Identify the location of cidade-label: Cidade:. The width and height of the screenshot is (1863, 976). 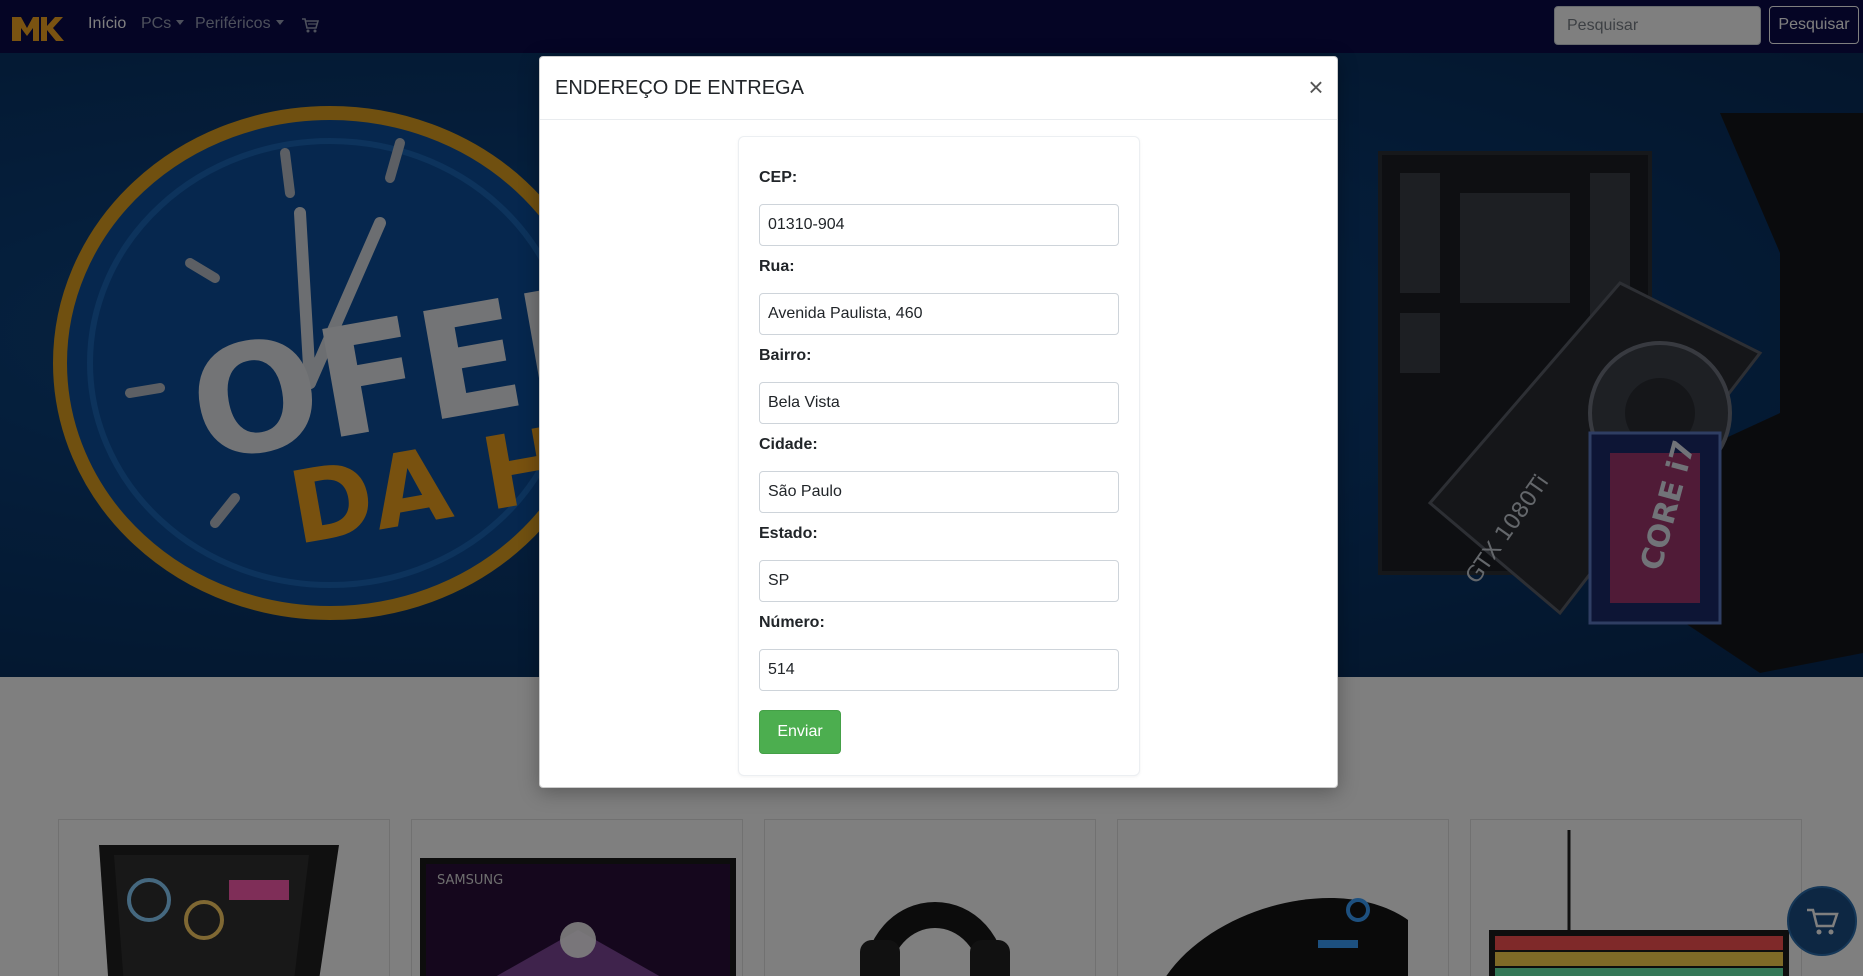
(788, 444).